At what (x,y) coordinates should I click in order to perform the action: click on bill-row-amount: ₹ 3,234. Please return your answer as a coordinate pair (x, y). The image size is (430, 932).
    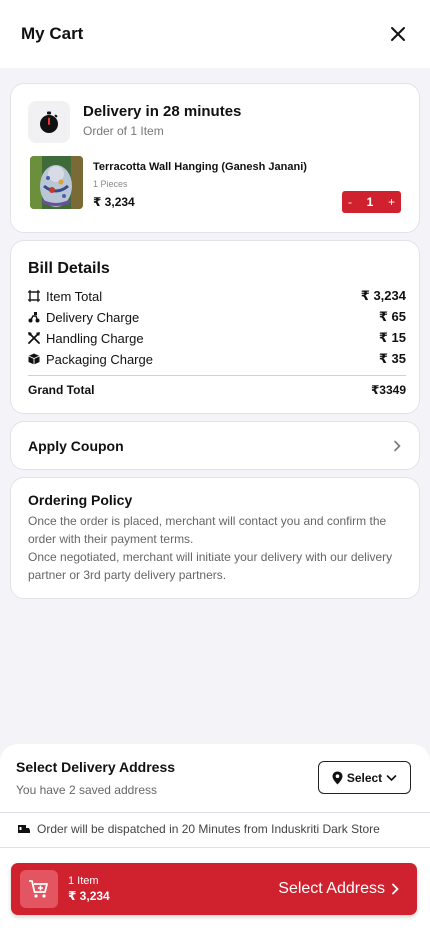
    Looking at the image, I should click on (383, 295).